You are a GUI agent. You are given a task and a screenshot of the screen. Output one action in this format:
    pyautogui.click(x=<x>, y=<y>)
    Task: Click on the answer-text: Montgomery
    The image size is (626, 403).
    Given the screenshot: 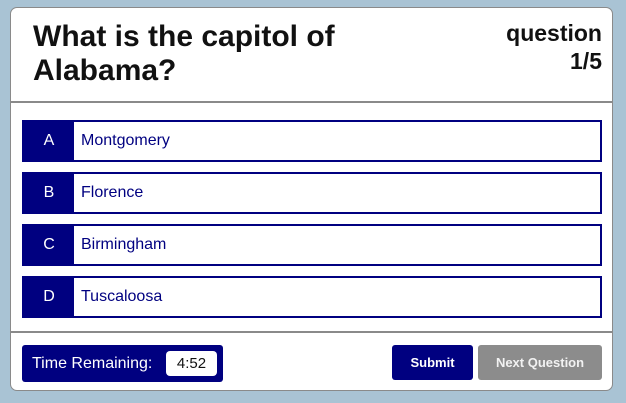 What is the action you would take?
    pyautogui.click(x=125, y=140)
    